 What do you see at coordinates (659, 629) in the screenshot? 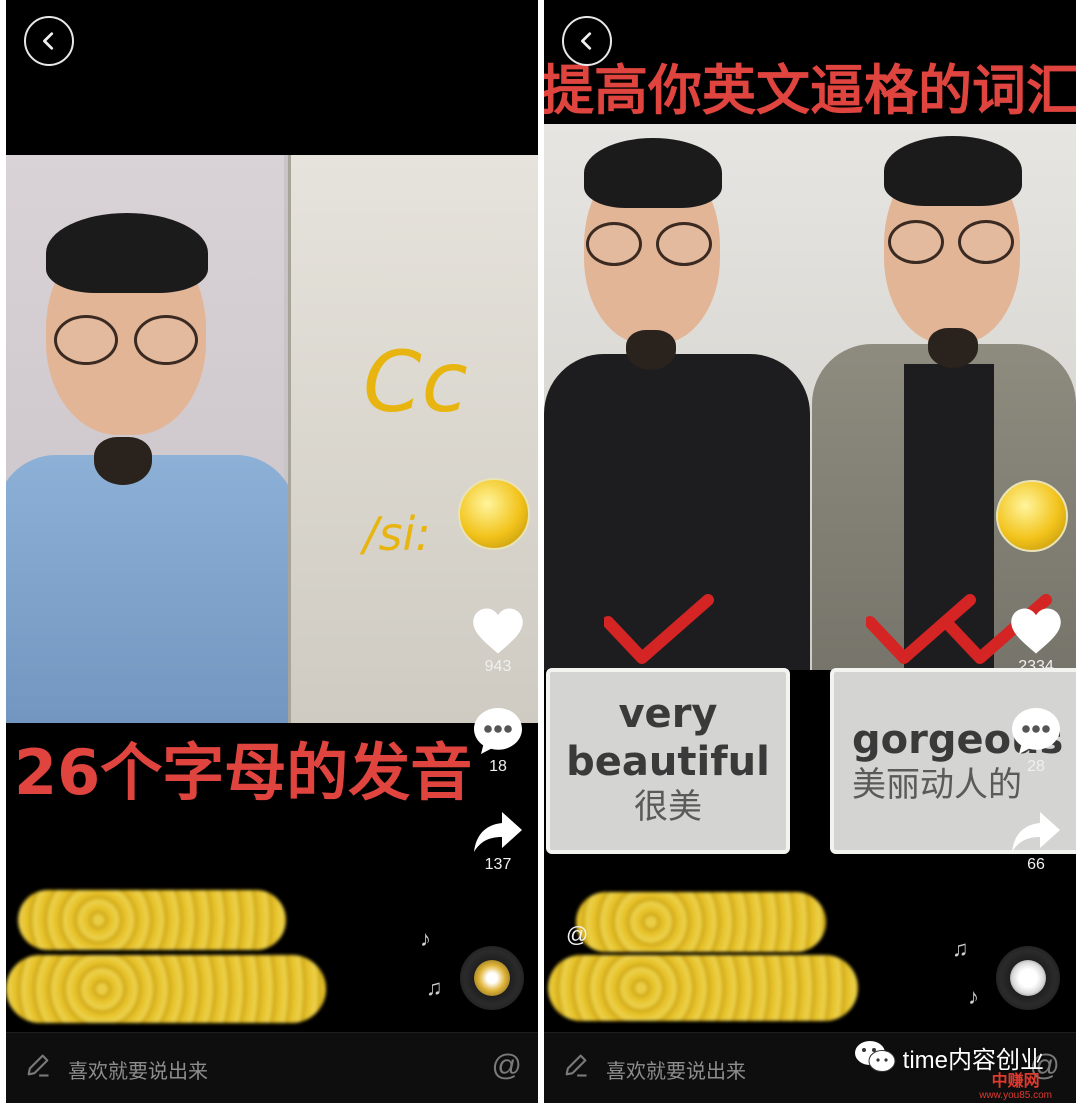
I see `checkmark-icon` at bounding box center [659, 629].